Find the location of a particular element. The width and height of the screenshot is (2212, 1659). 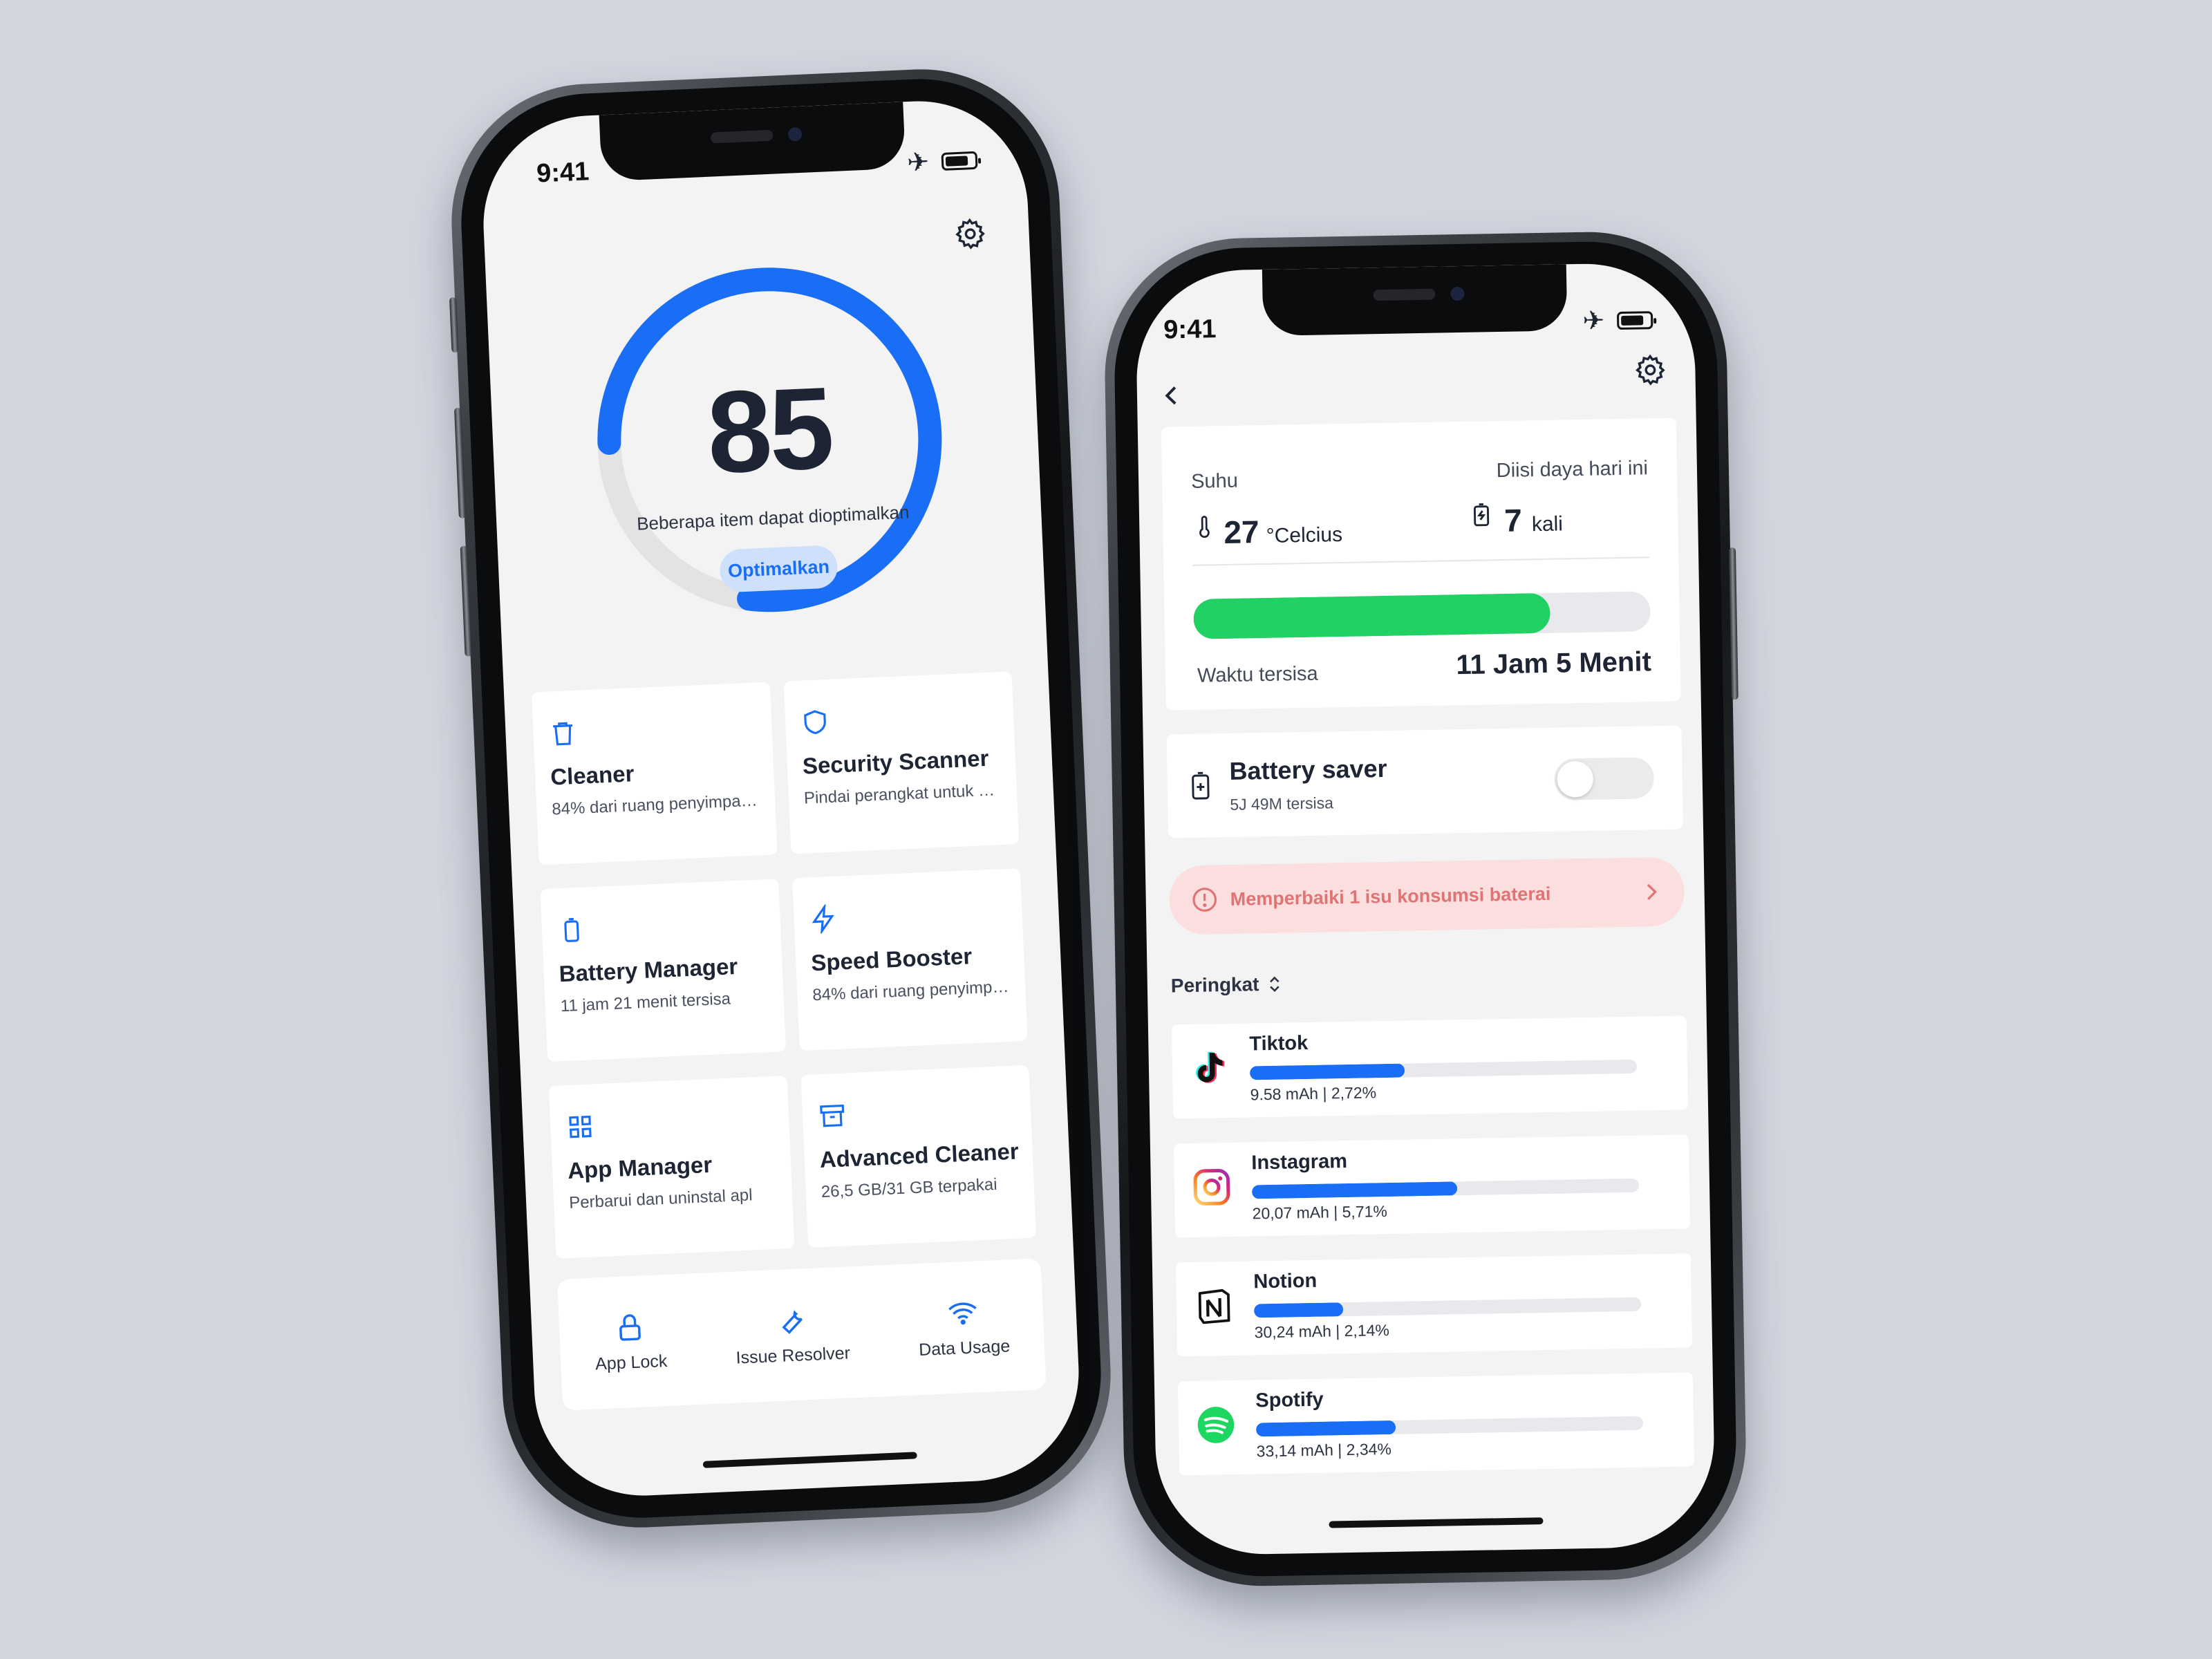

battery-level-bar is located at coordinates (1422, 615).